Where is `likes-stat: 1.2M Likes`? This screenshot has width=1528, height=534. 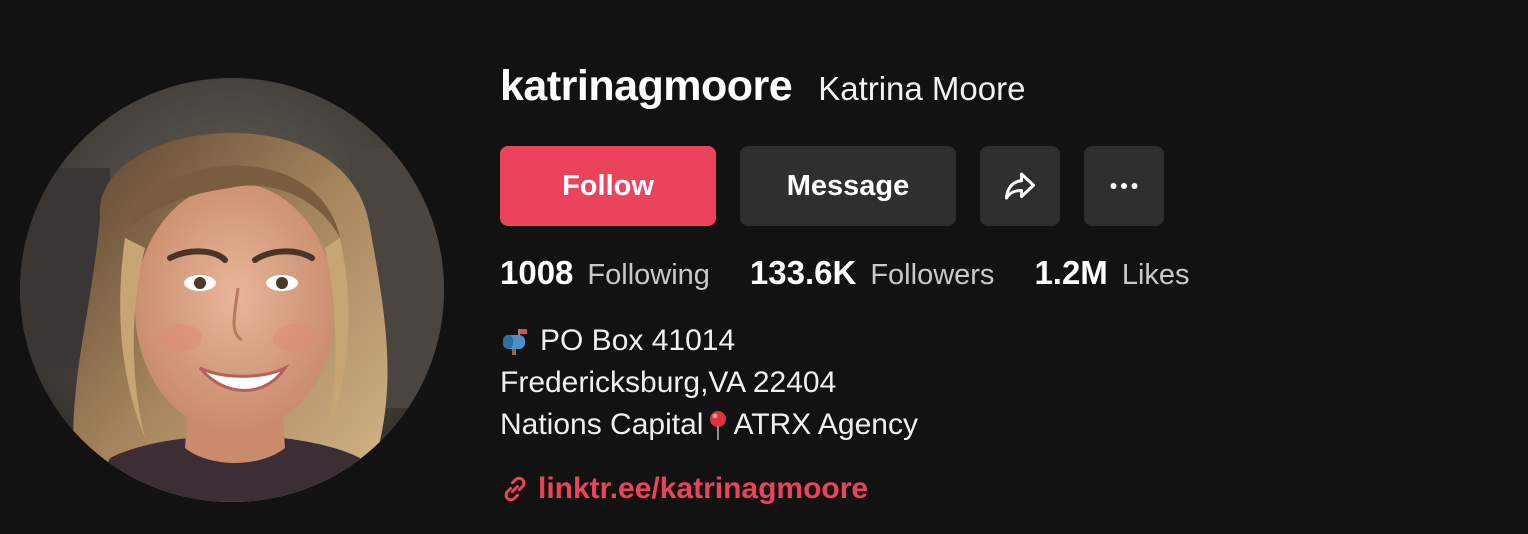
likes-stat: 1.2M Likes is located at coordinates (1111, 273).